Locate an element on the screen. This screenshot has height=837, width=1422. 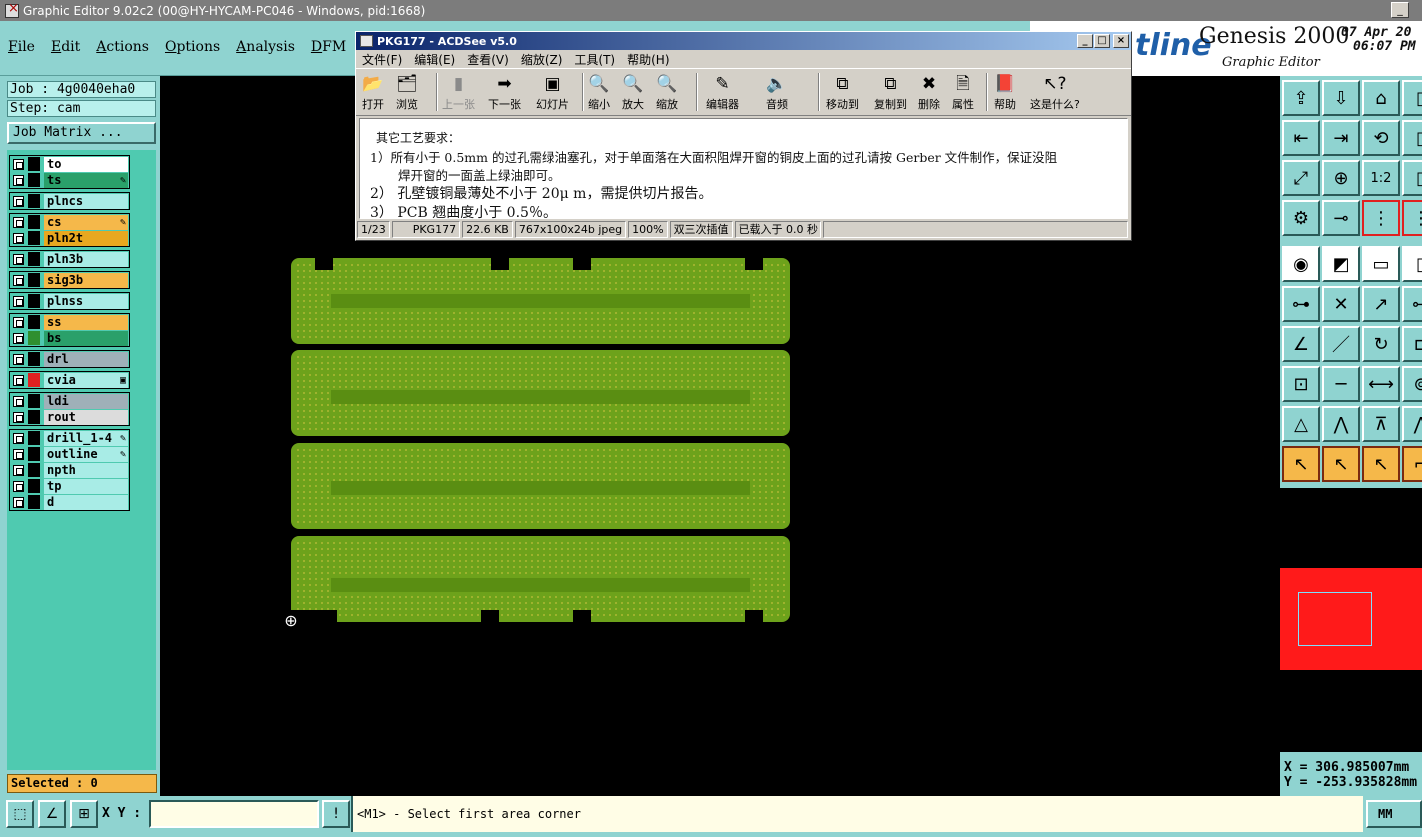
layer-row: sig3b is located at coordinates (69, 280).